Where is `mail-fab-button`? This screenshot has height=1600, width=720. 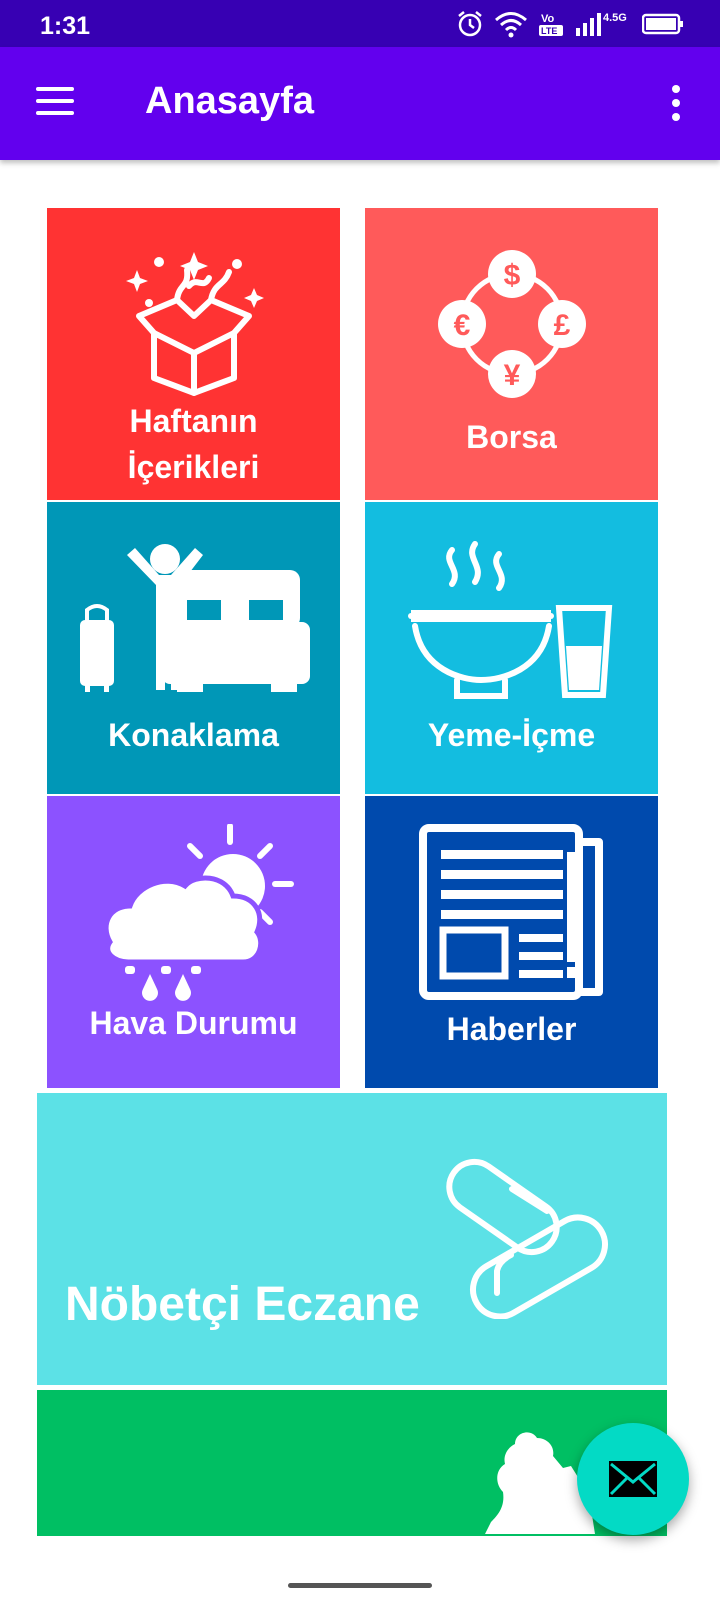
mail-fab-button is located at coordinates (633, 1479).